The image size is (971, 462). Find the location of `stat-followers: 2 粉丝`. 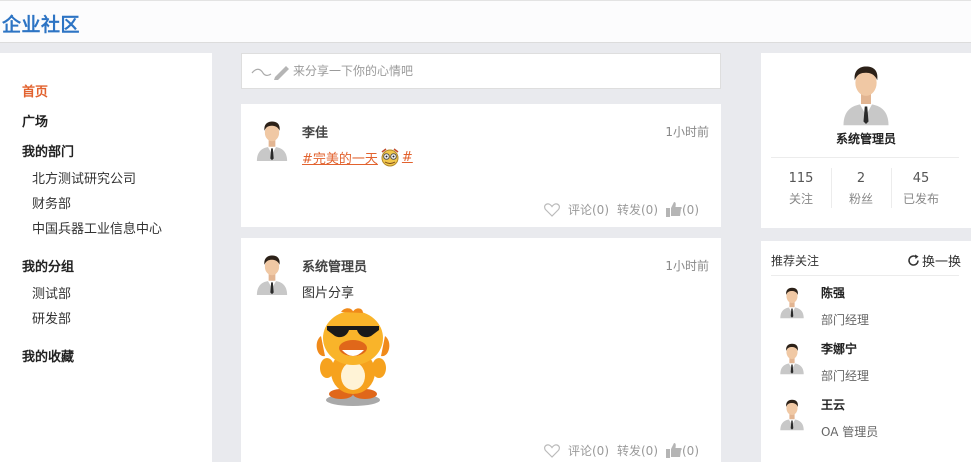

stat-followers: 2 粉丝 is located at coordinates (861, 189).